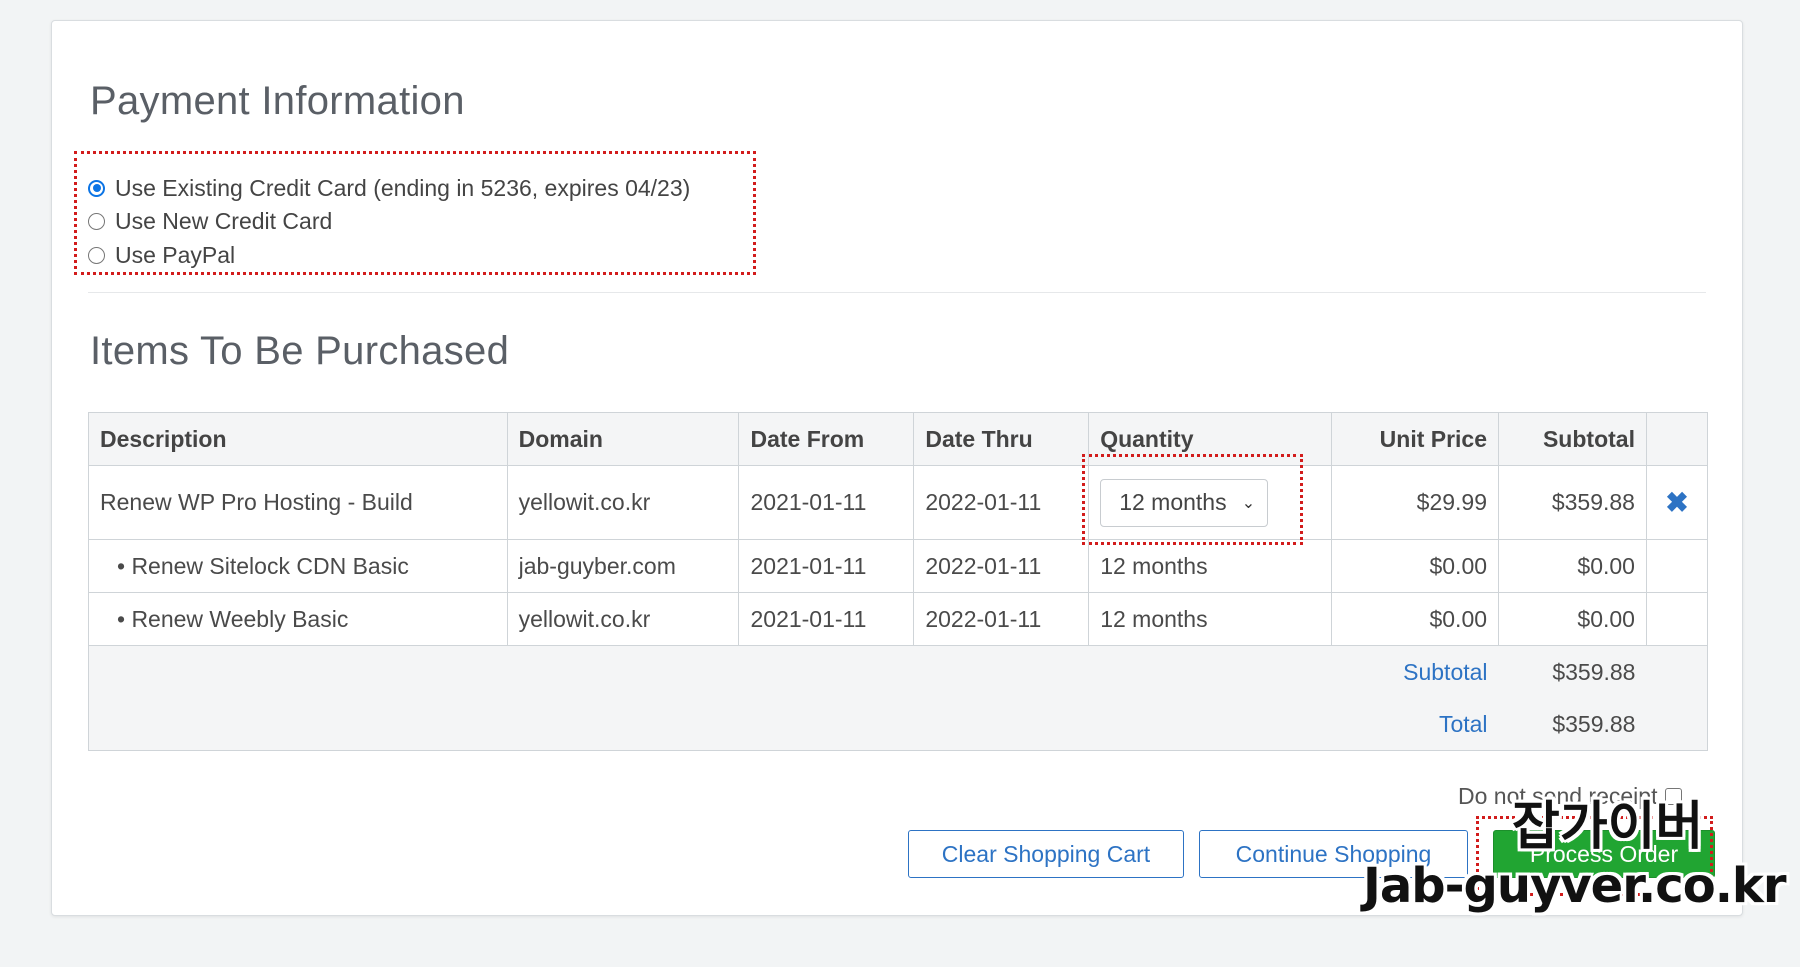  What do you see at coordinates (1415, 502) in the screenshot?
I see `cell-unit-price: $29.99` at bounding box center [1415, 502].